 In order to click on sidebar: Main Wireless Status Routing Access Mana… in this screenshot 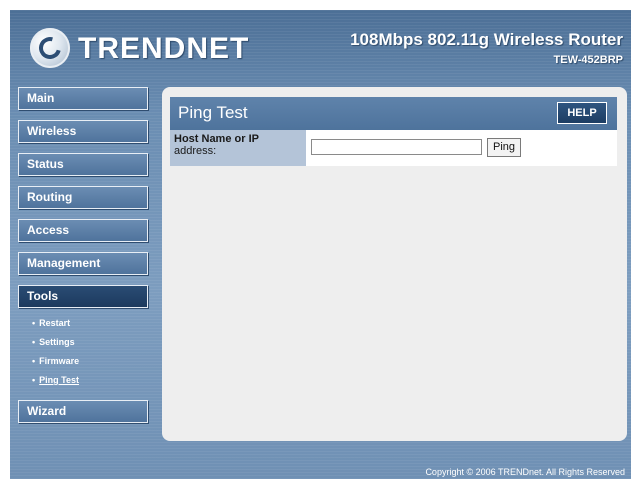, I will do `click(83, 260)`.